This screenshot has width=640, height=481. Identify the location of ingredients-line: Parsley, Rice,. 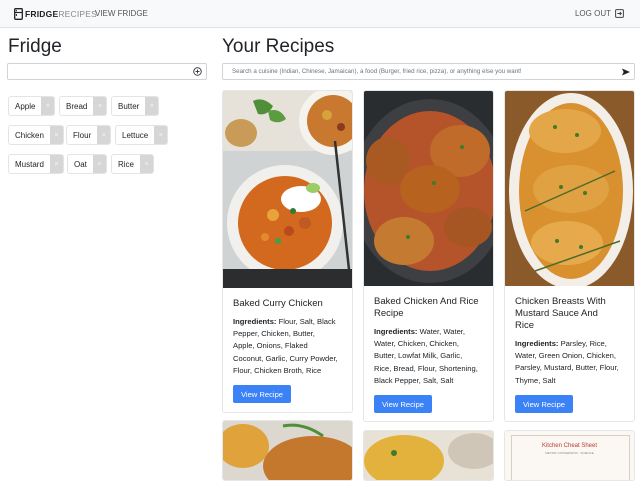
(583, 343).